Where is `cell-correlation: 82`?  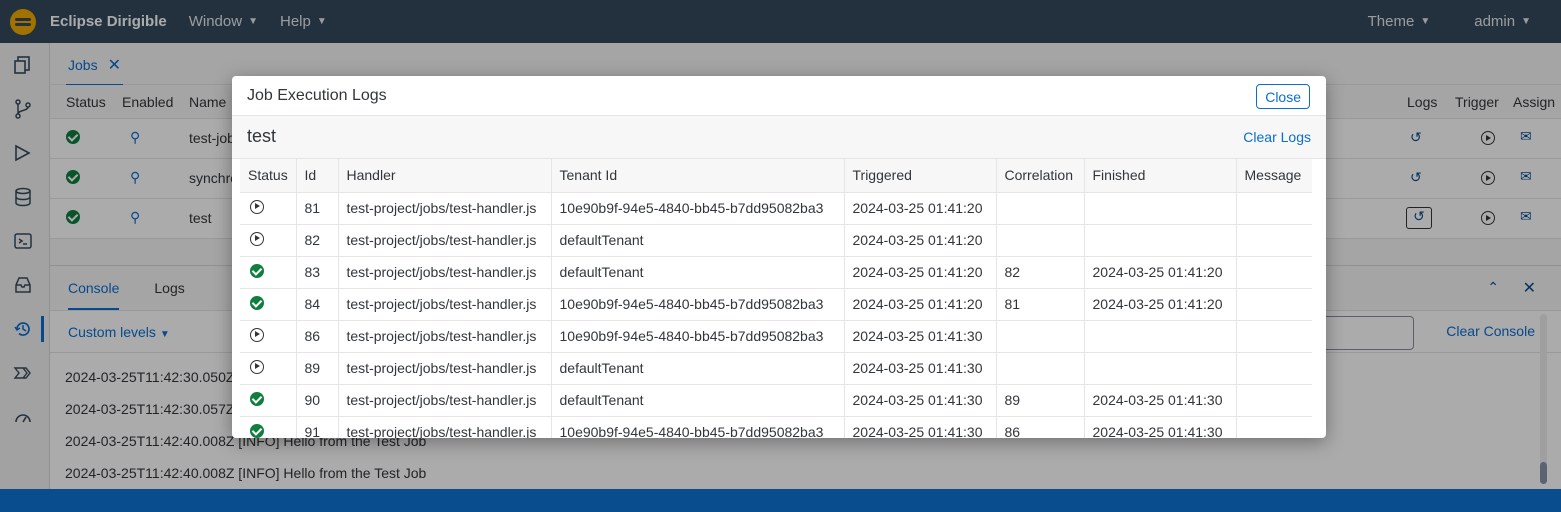
cell-correlation: 82 is located at coordinates (1040, 272).